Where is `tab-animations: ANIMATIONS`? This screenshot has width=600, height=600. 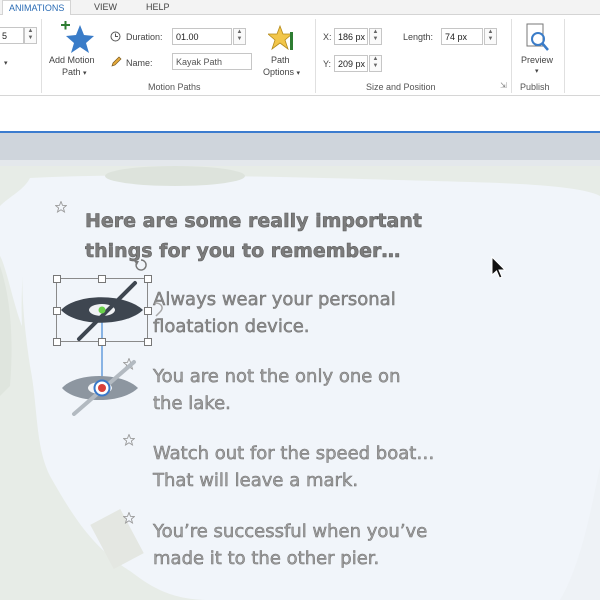
tab-animations: ANIMATIONS is located at coordinates (37, 8).